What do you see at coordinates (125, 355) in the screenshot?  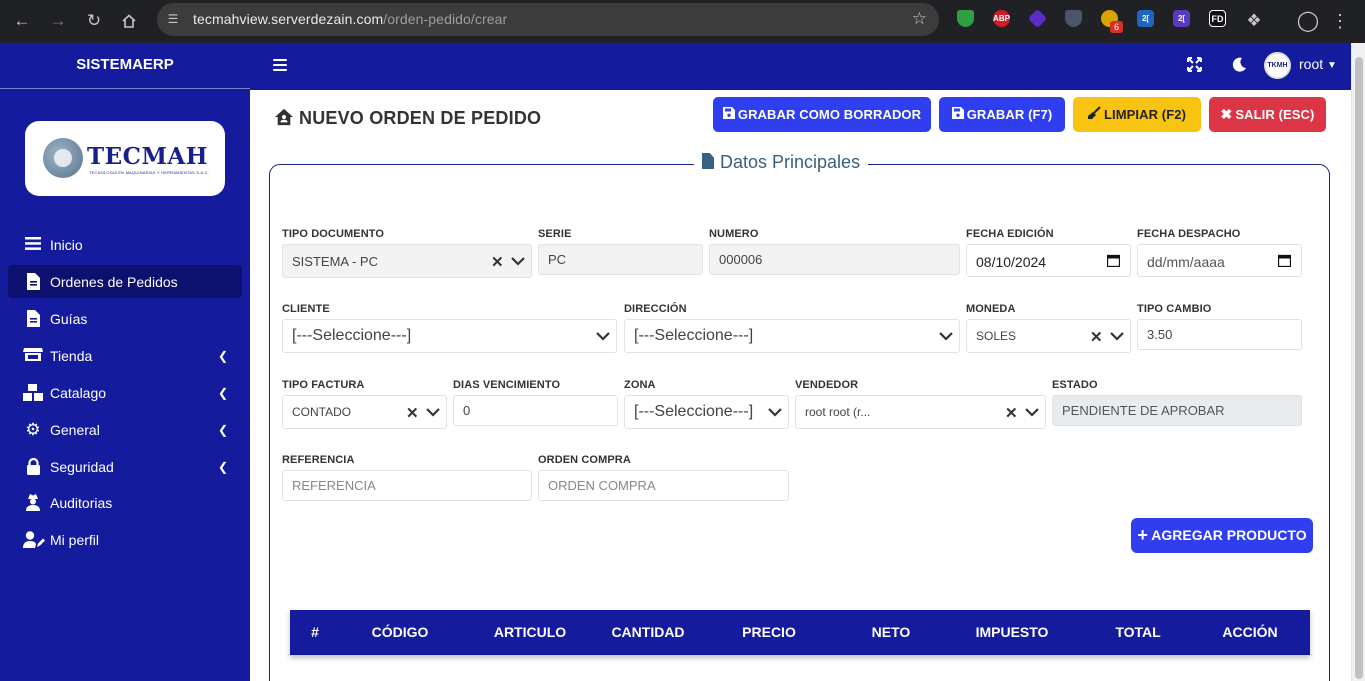 I see `sidebar-item-tienda: Tienda ❮` at bounding box center [125, 355].